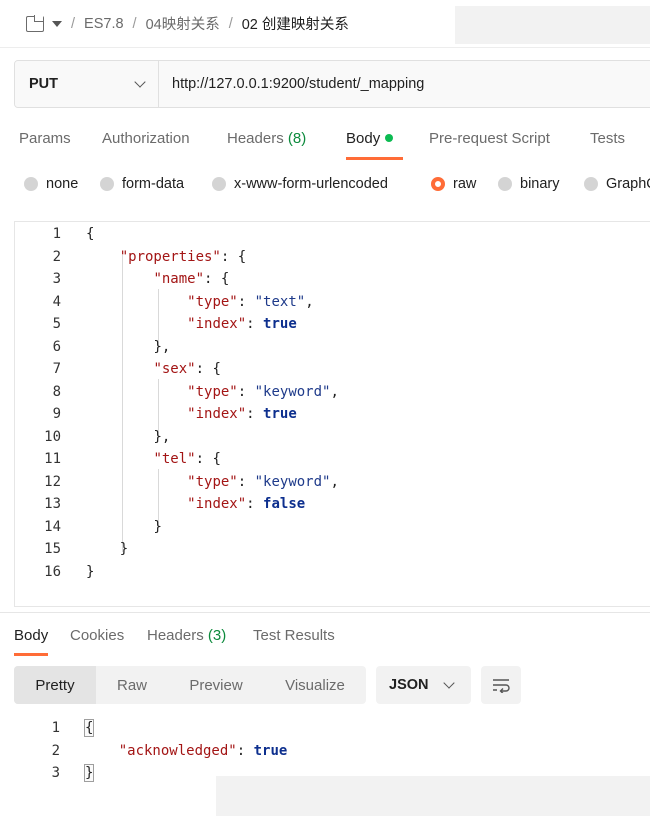 The image size is (650, 816). I want to click on tab-label: Pre-request Script, so click(489, 138).